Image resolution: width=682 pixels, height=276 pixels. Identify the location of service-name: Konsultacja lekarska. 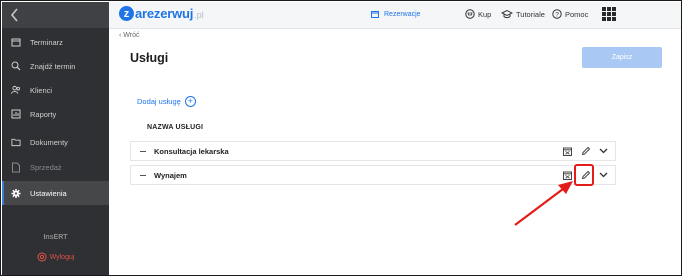
(191, 151).